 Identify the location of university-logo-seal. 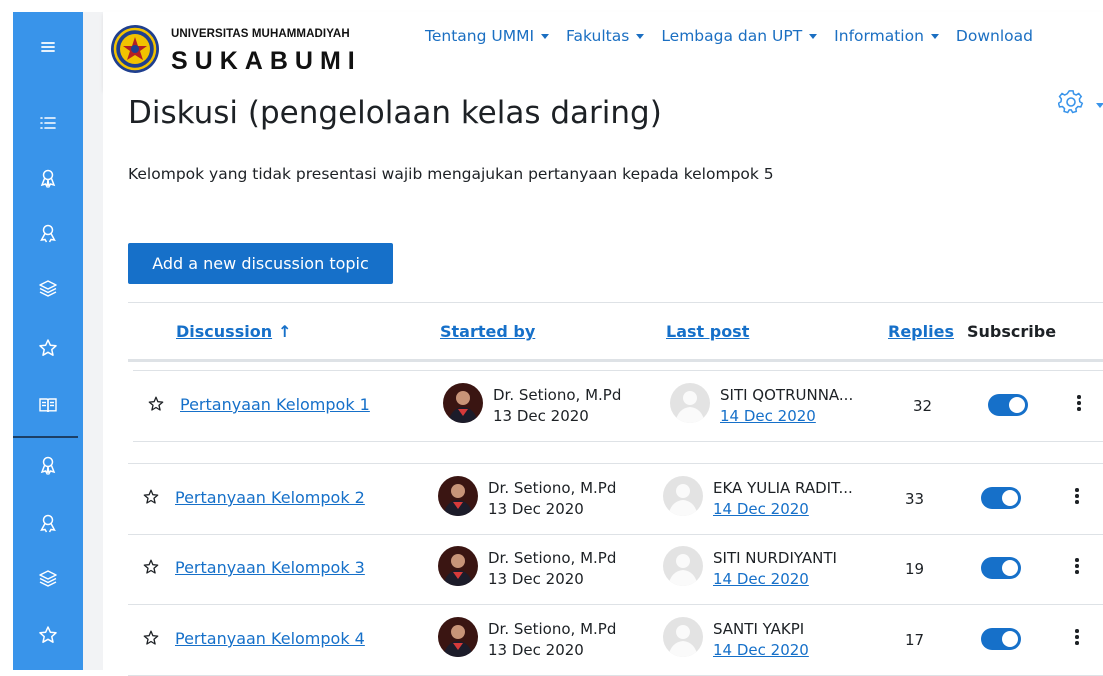
(135, 49).